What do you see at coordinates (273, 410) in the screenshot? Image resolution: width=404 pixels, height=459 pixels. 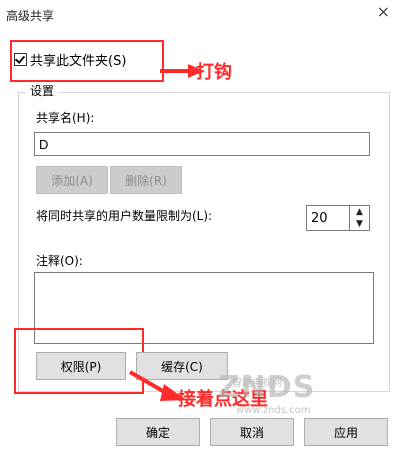 I see `watermark-url: www.znds.com` at bounding box center [273, 410].